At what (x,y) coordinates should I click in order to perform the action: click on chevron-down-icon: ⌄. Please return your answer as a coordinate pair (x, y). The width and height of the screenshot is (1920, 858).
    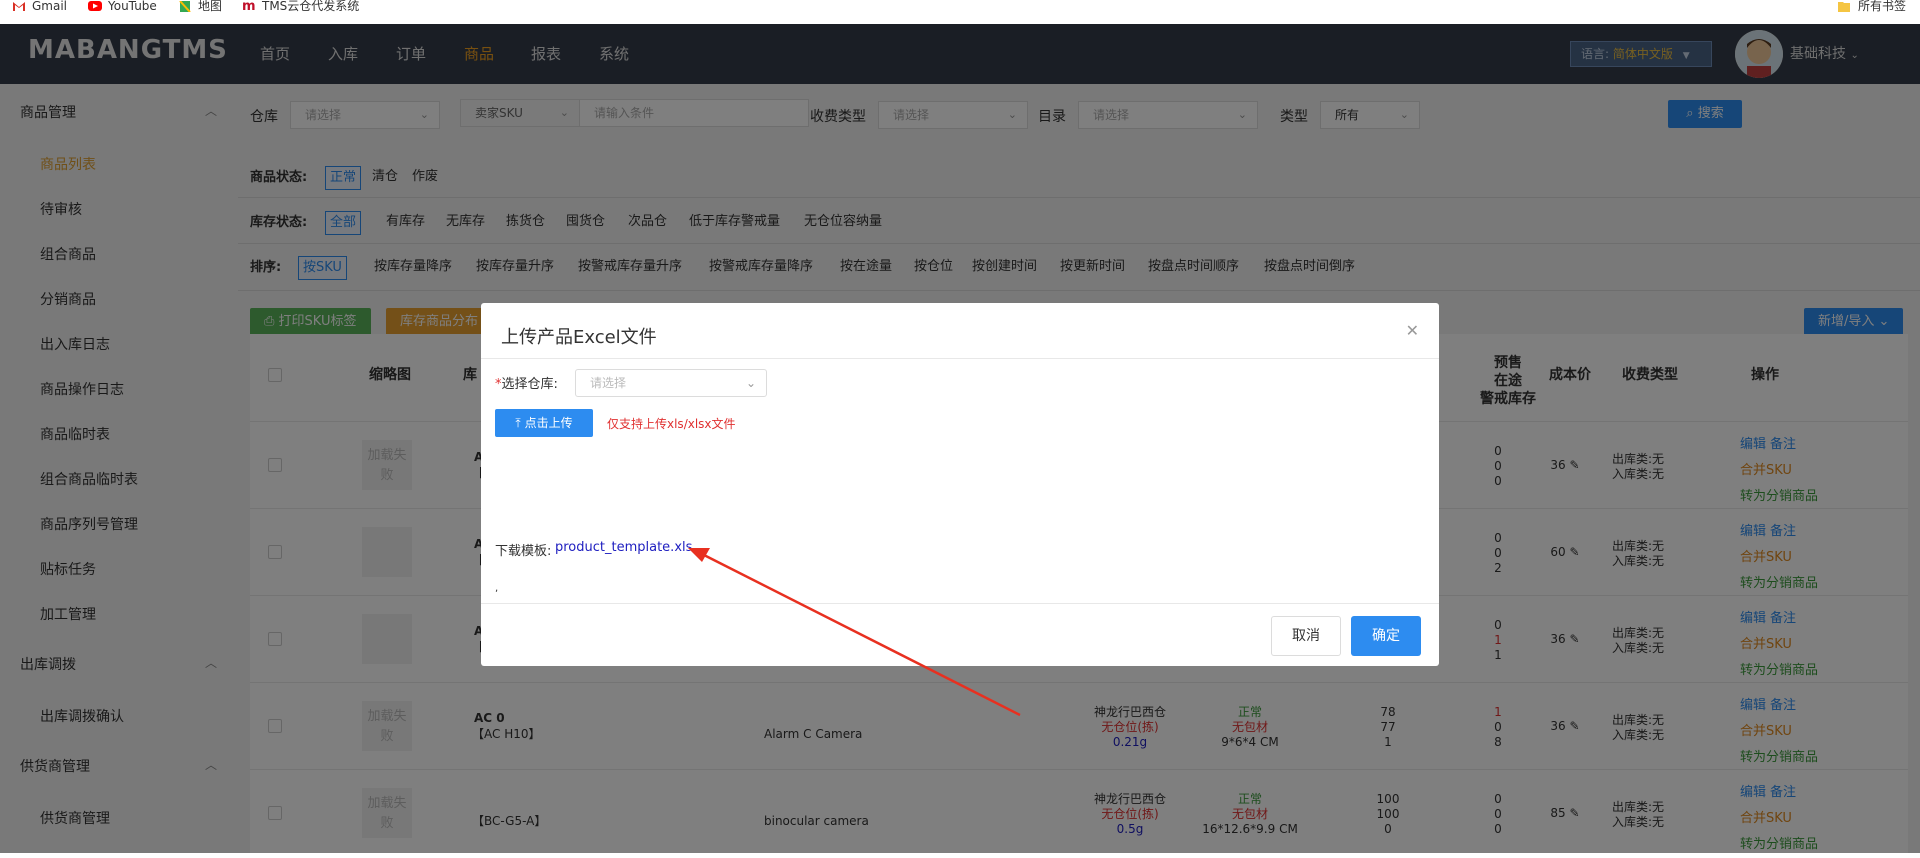
    Looking at the image, I should click on (750, 383).